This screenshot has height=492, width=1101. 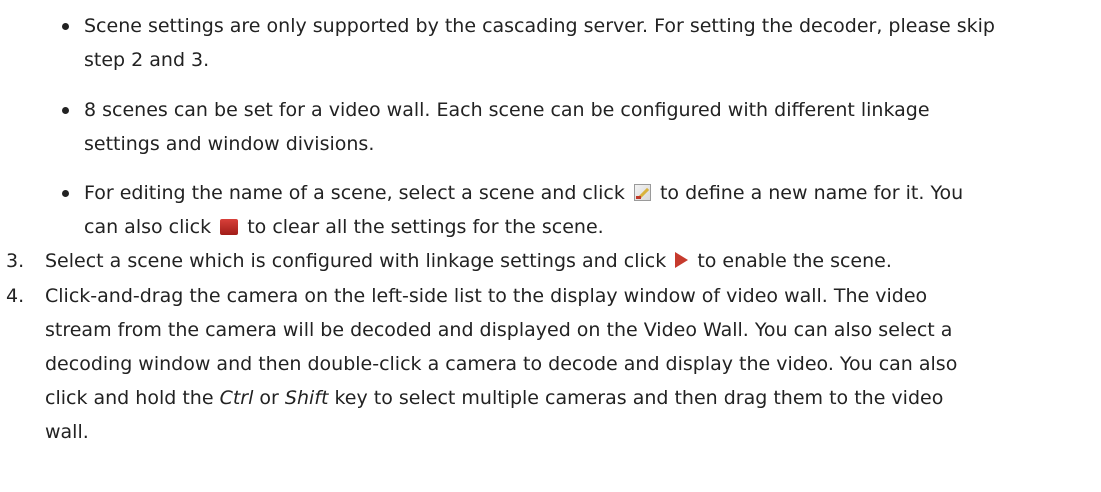 What do you see at coordinates (794, 261) in the screenshot?
I see `step-3-text-b: to enable the scene.` at bounding box center [794, 261].